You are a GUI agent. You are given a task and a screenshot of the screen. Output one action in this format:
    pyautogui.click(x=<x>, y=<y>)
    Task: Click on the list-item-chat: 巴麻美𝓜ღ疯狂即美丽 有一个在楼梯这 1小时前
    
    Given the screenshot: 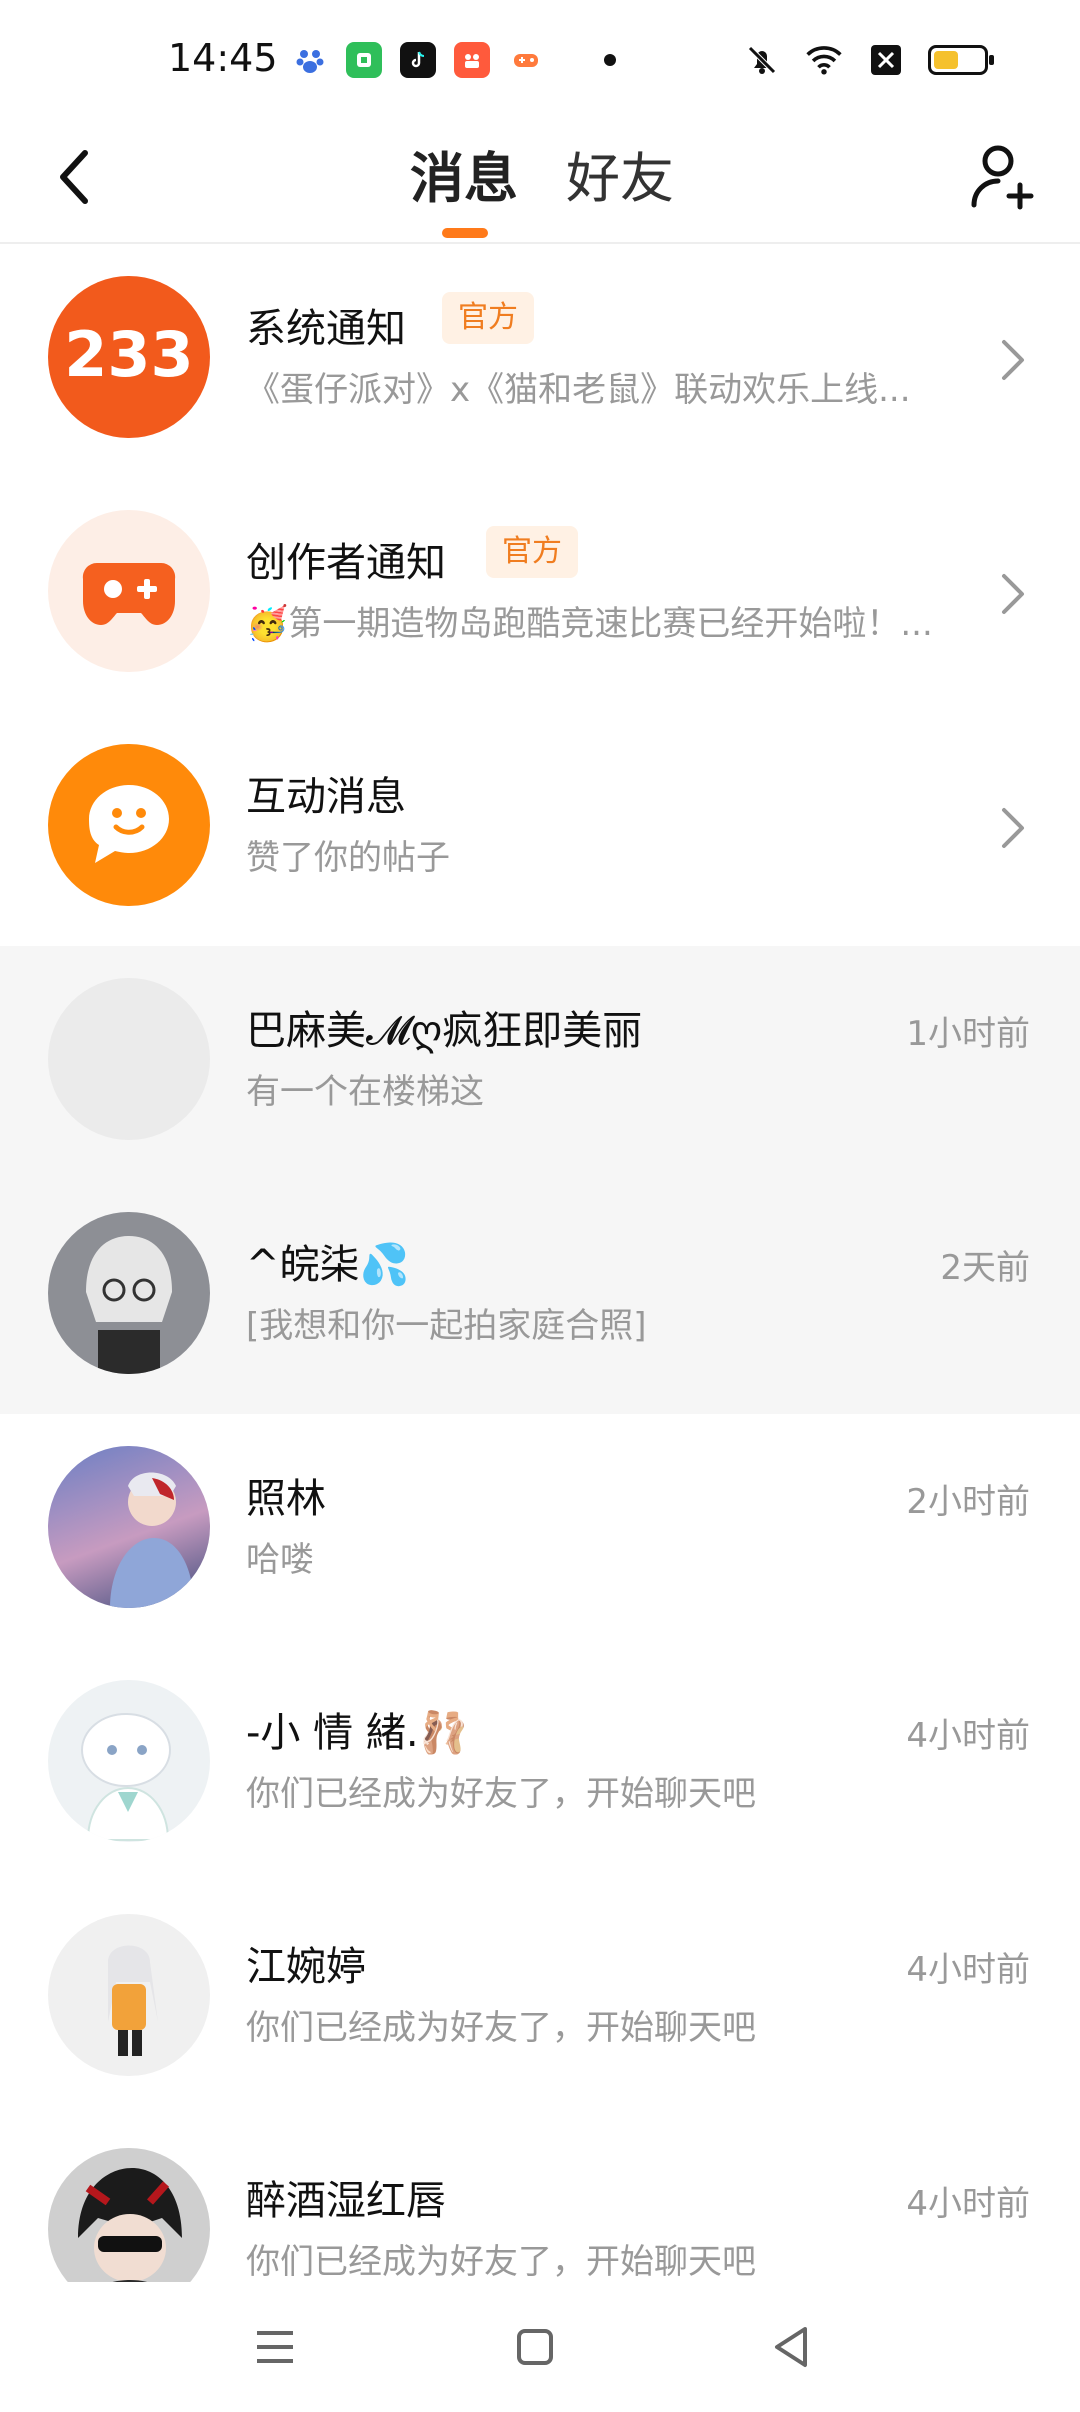 What is the action you would take?
    pyautogui.click(x=540, y=1063)
    